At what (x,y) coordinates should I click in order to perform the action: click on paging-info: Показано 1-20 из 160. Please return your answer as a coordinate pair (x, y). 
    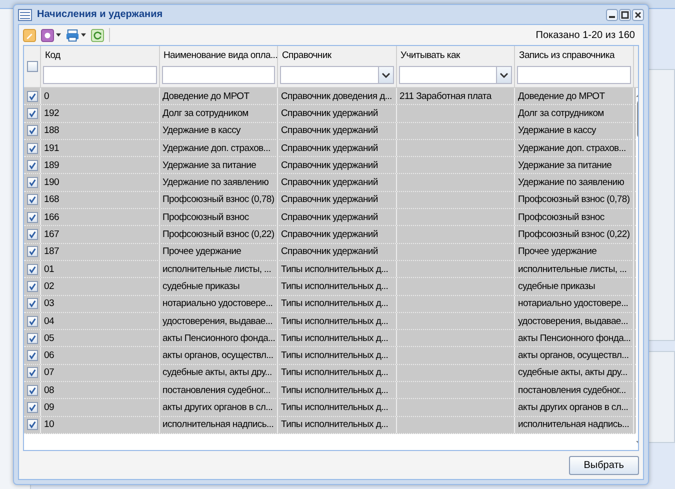
    Looking at the image, I should click on (586, 35).